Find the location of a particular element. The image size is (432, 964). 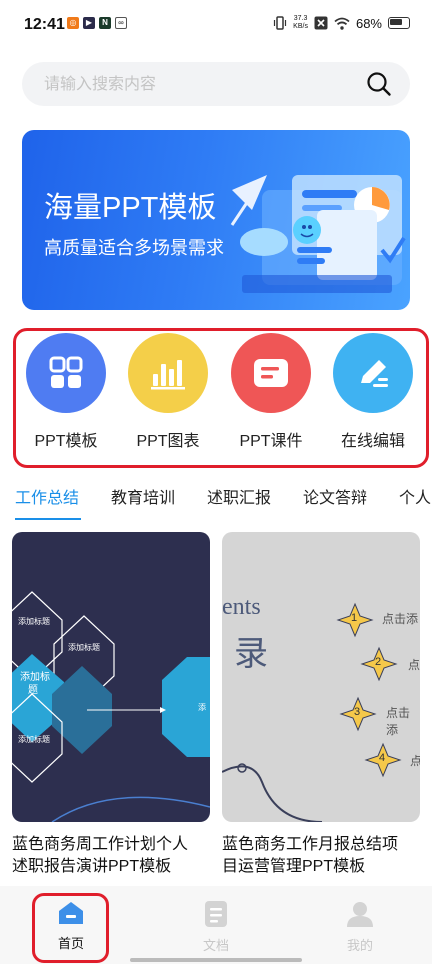

category-row: PPT模板 PPT图表 PPT课件 在线编辑 is located at coordinates (221, 398).